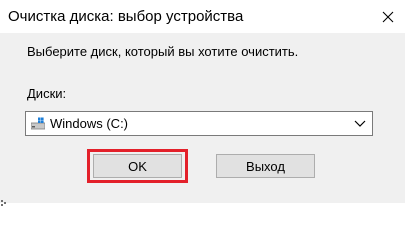 Image resolution: width=405 pixels, height=240 pixels. Describe the element at coordinates (265, 166) in the screenshot. I see `exit-button: Выход` at that location.